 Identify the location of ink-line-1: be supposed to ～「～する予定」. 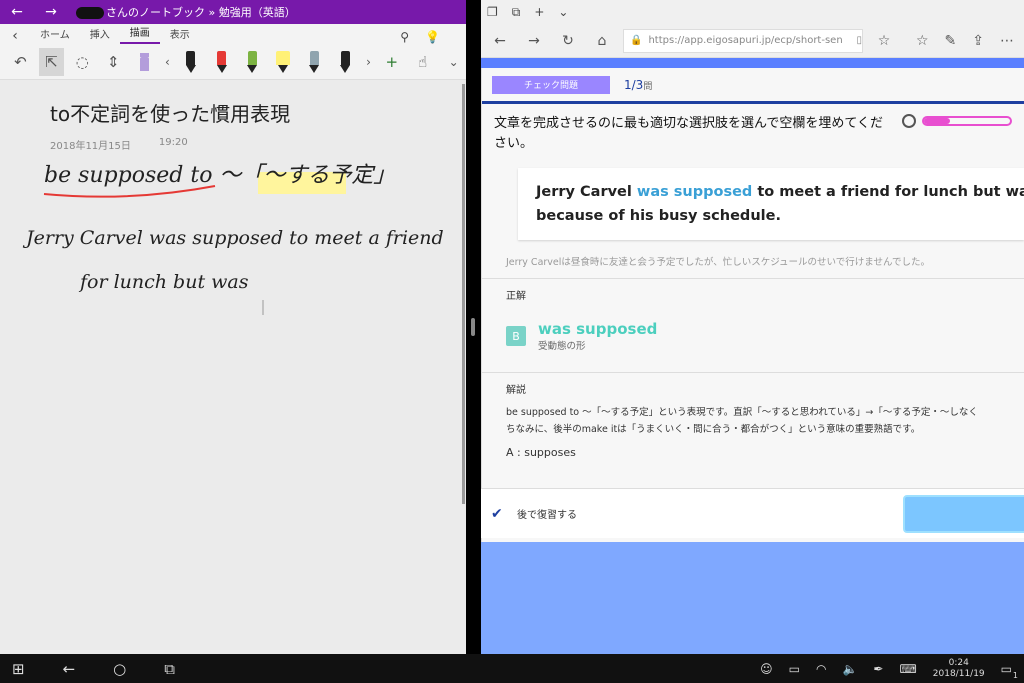
(219, 175).